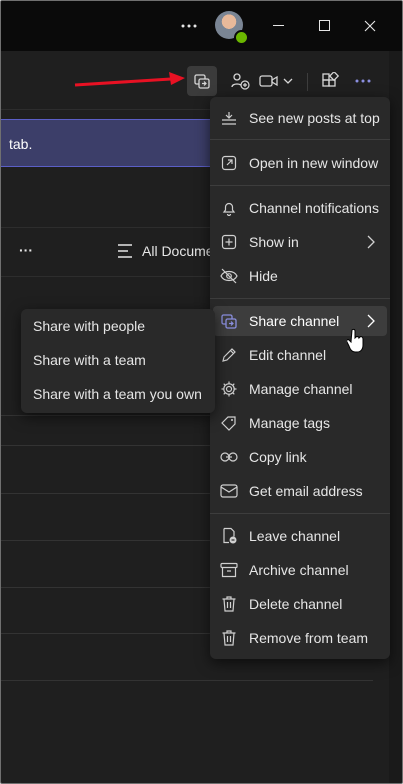  I want to click on tag-icon, so click(229, 423).